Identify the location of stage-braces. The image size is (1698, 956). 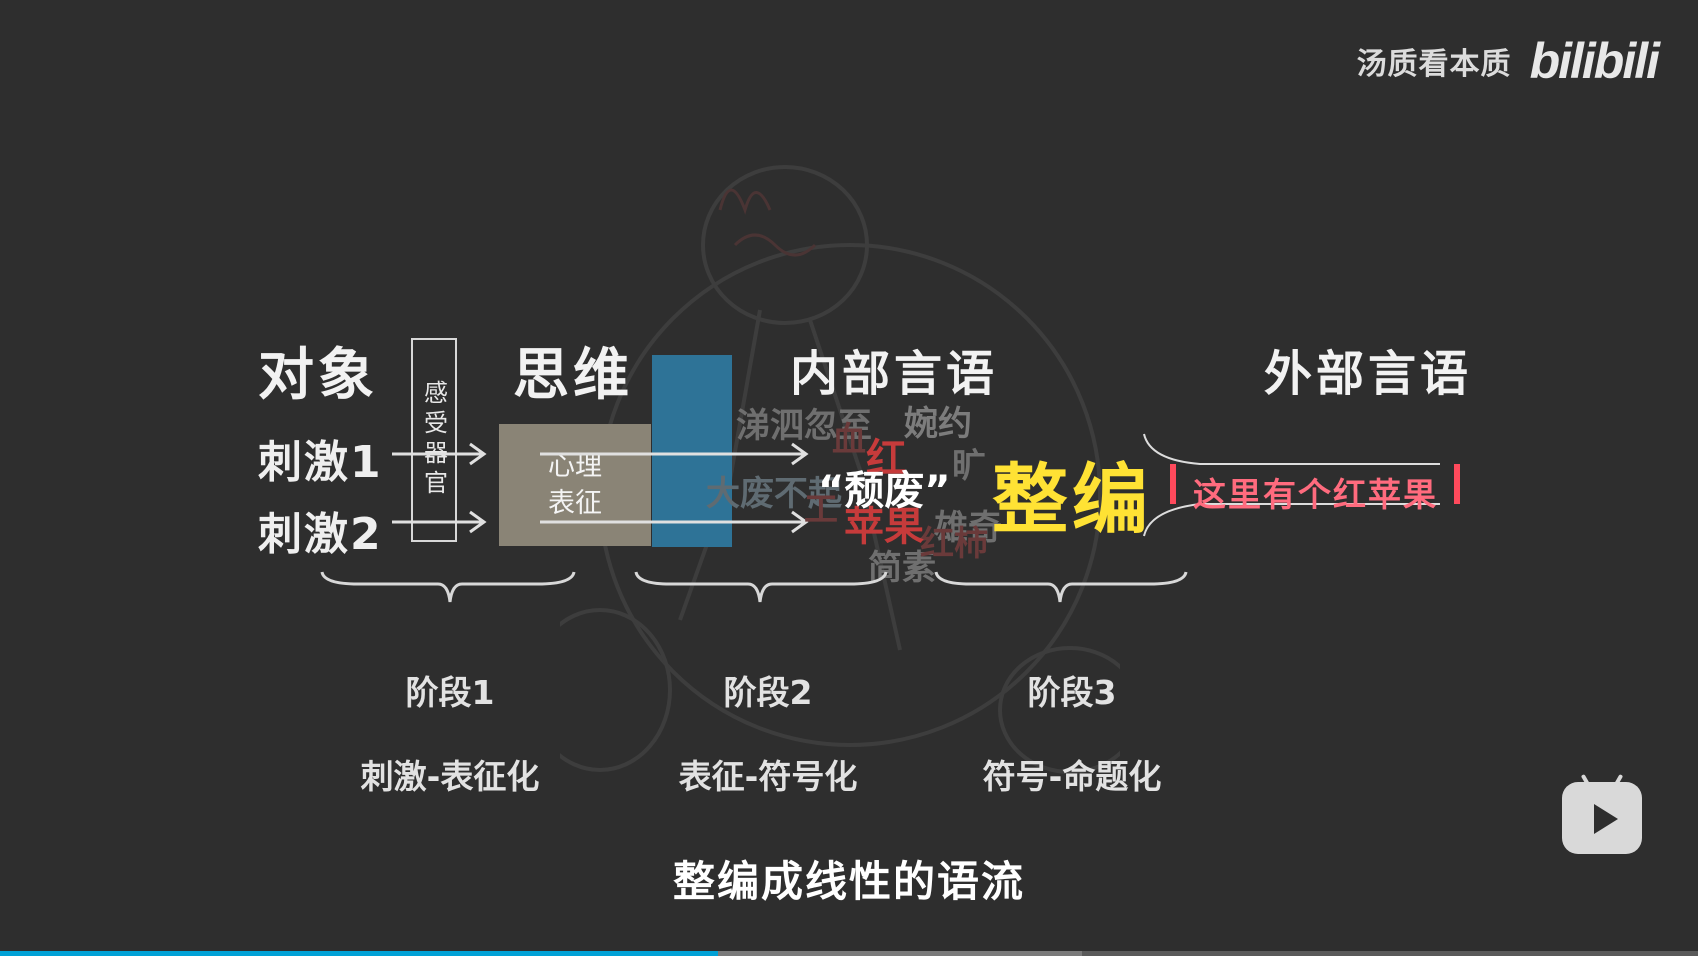
(754, 587).